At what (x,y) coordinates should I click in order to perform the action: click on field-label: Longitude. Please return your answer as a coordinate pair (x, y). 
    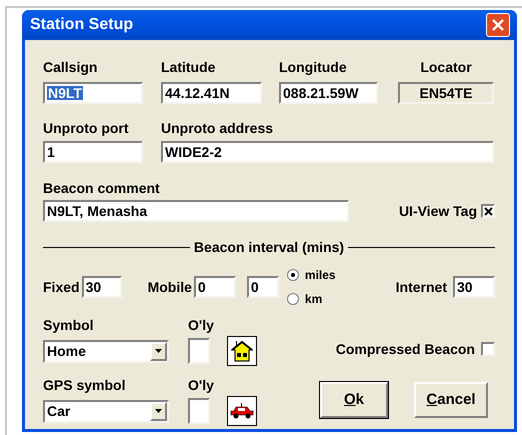
    Looking at the image, I should click on (313, 67).